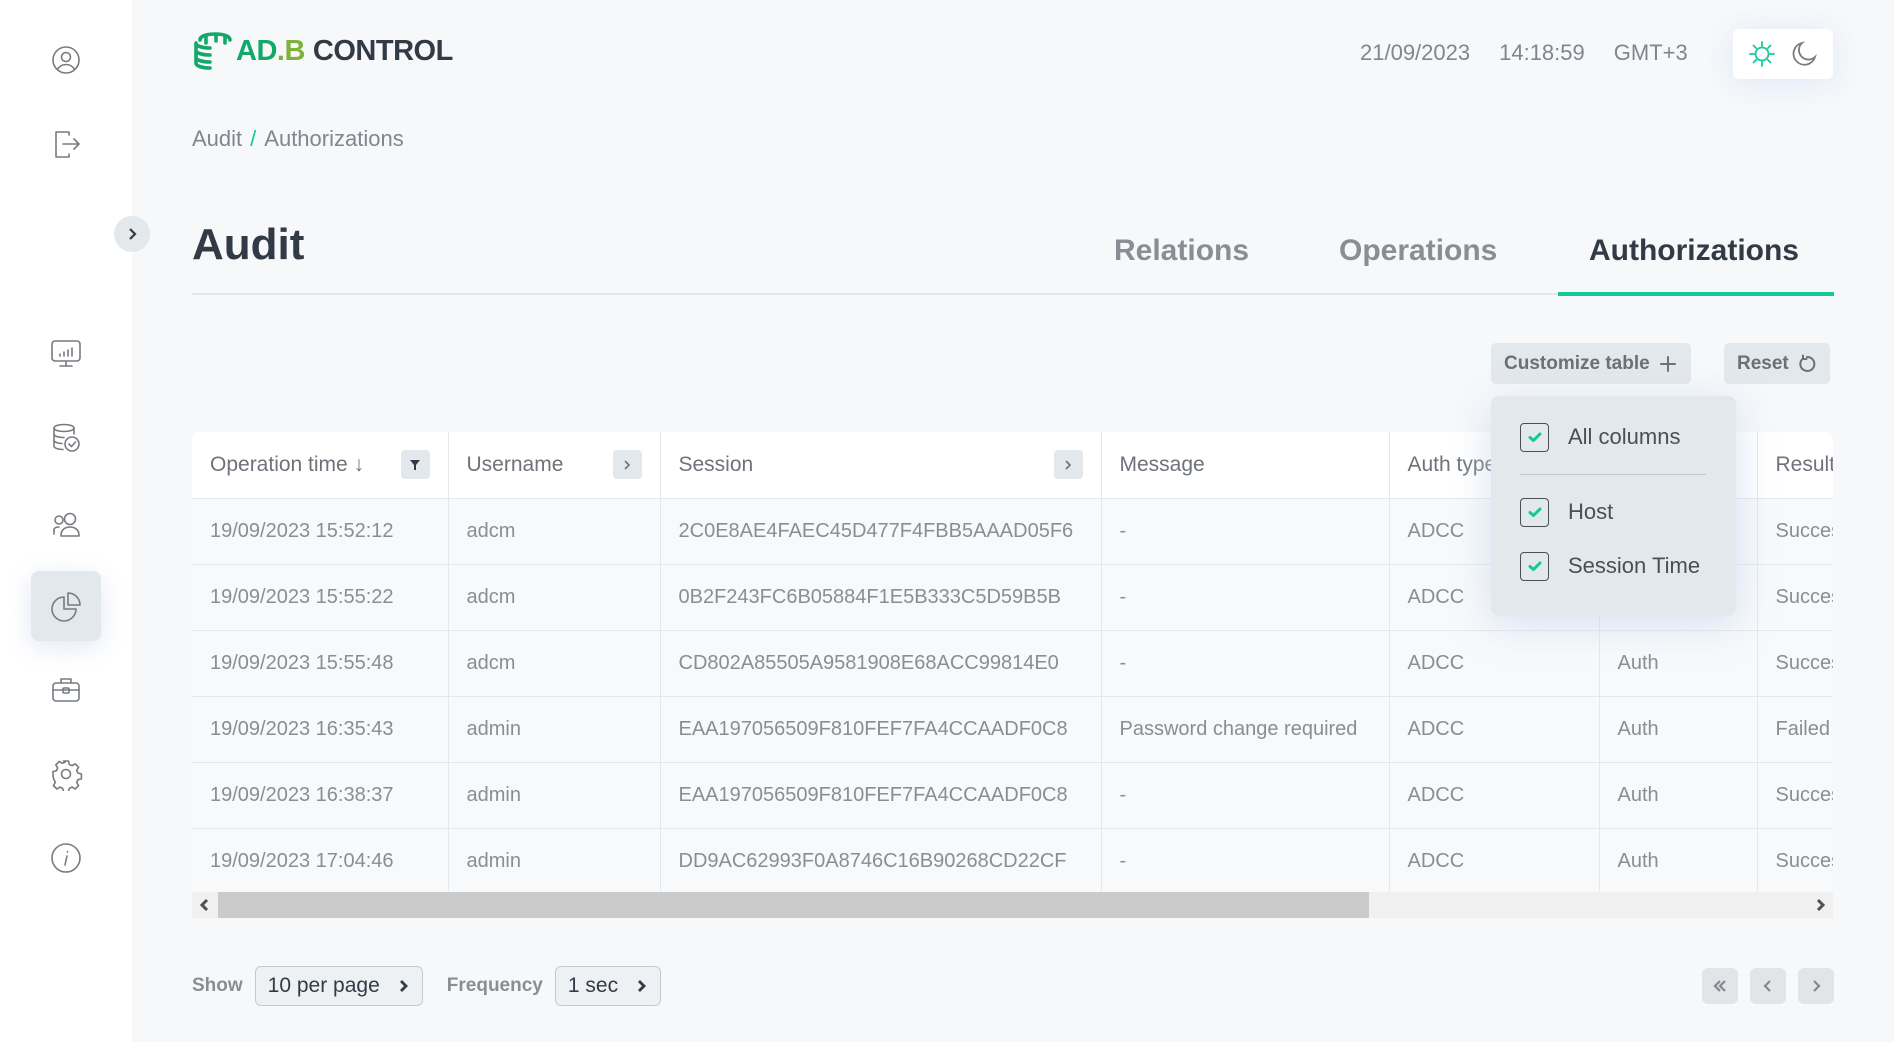  I want to click on per-page-select: 10 per page, so click(338, 986).